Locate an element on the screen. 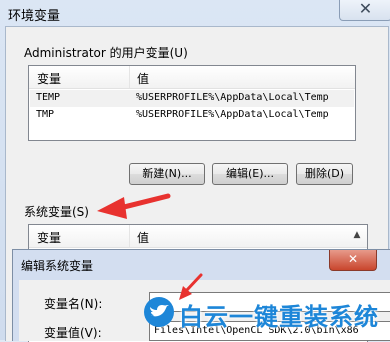 Image resolution: width=390 pixels, height=342 pixels. watermark-text: 白云一键重装系统 is located at coordinates (279, 317).